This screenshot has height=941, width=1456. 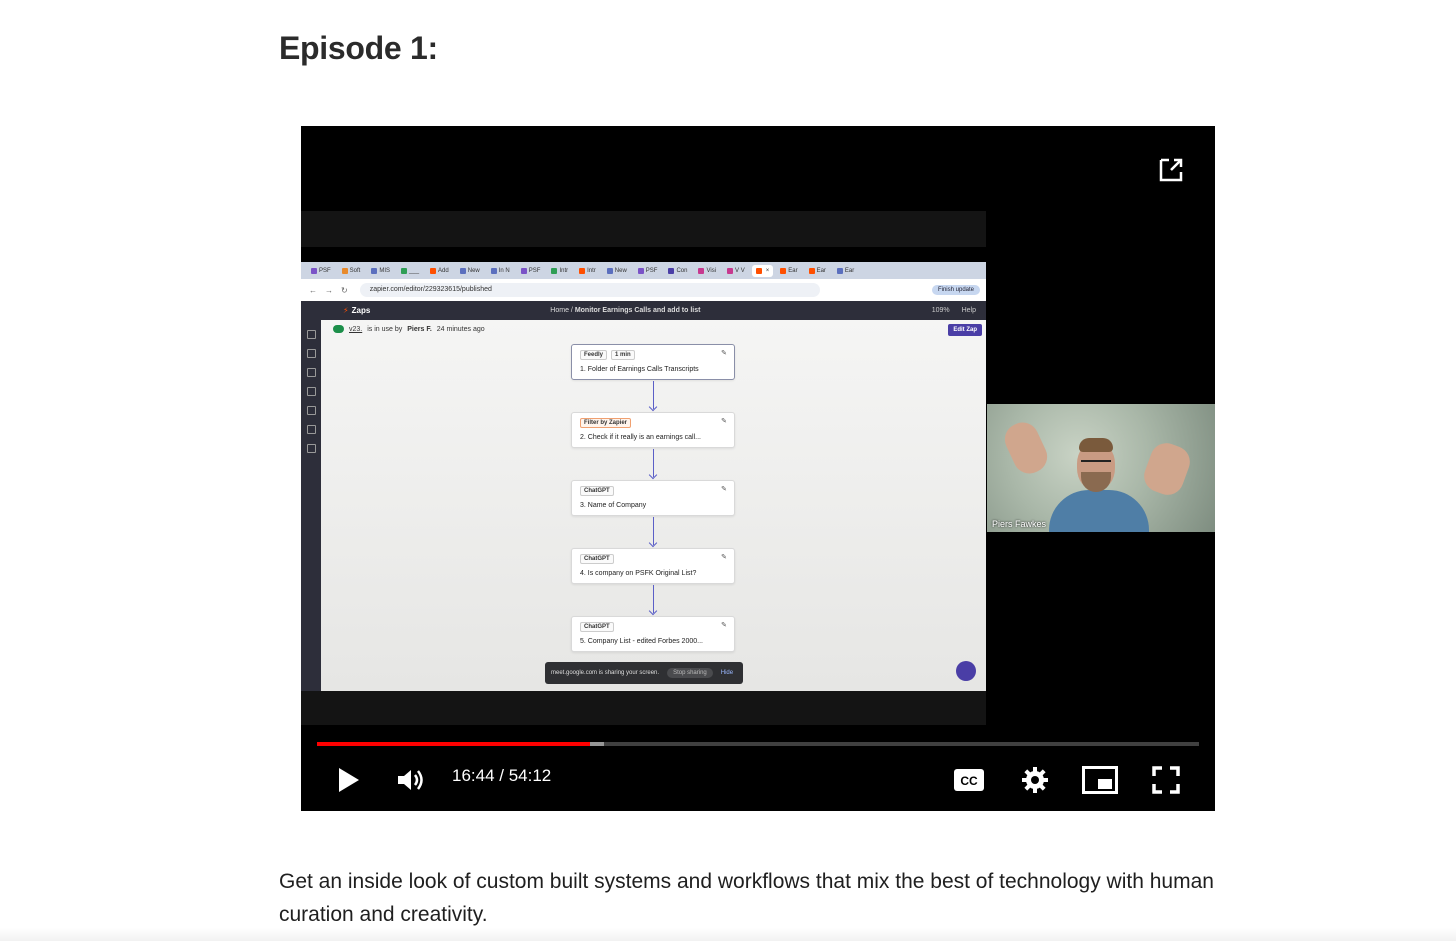 I want to click on mute-button, so click(x=411, y=780).